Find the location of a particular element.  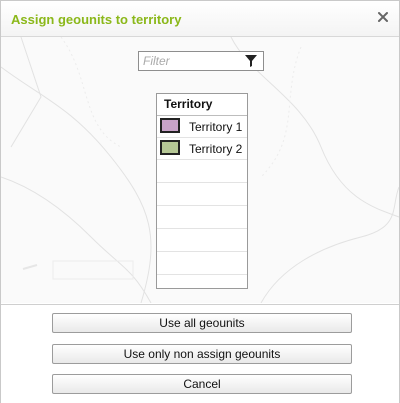

use-non-assigned-geounits-button: Use only non assign geounits is located at coordinates (202, 354).